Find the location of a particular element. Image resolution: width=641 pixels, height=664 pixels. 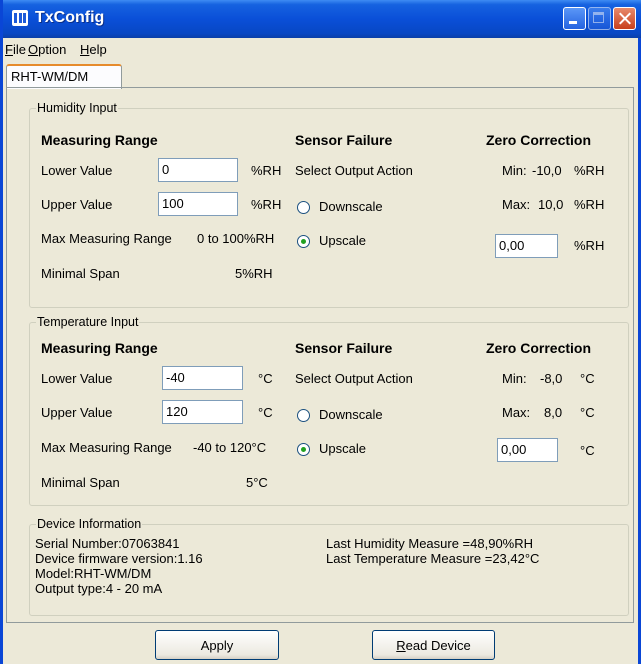

temperature-min-label: Min: is located at coordinates (514, 378).